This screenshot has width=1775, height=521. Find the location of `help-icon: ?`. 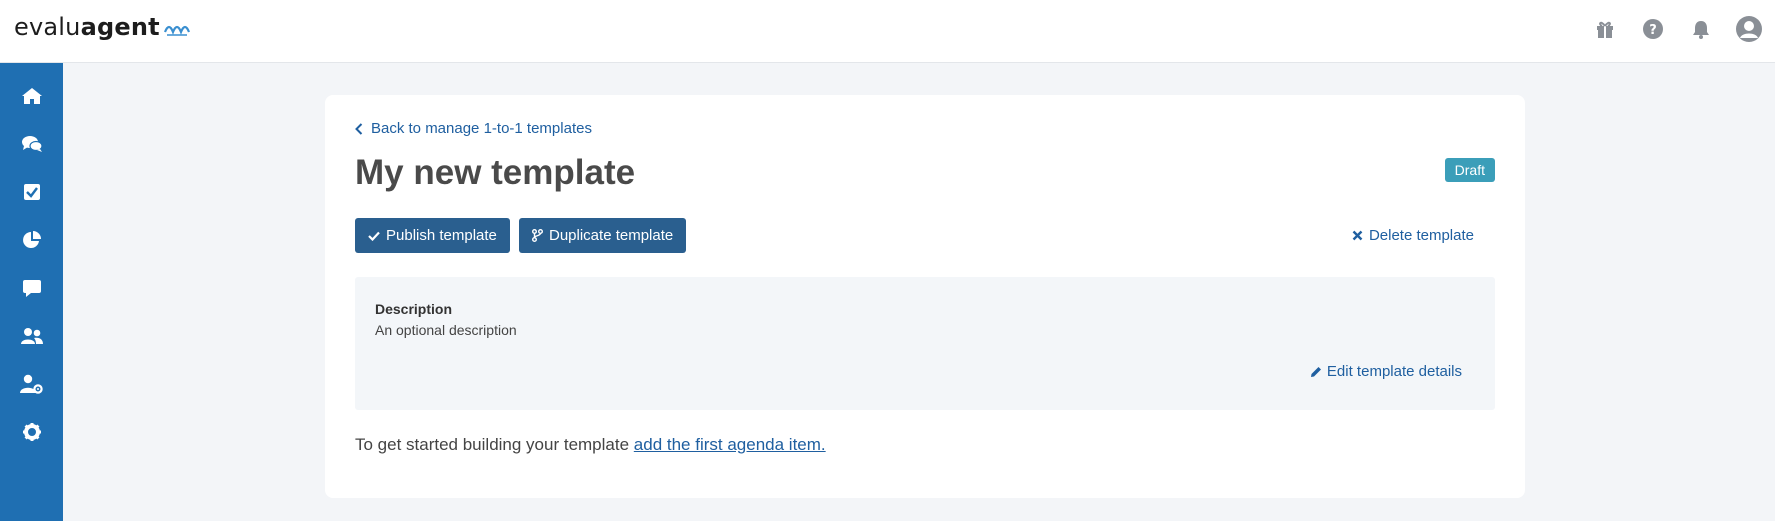

help-icon: ? is located at coordinates (1653, 29).